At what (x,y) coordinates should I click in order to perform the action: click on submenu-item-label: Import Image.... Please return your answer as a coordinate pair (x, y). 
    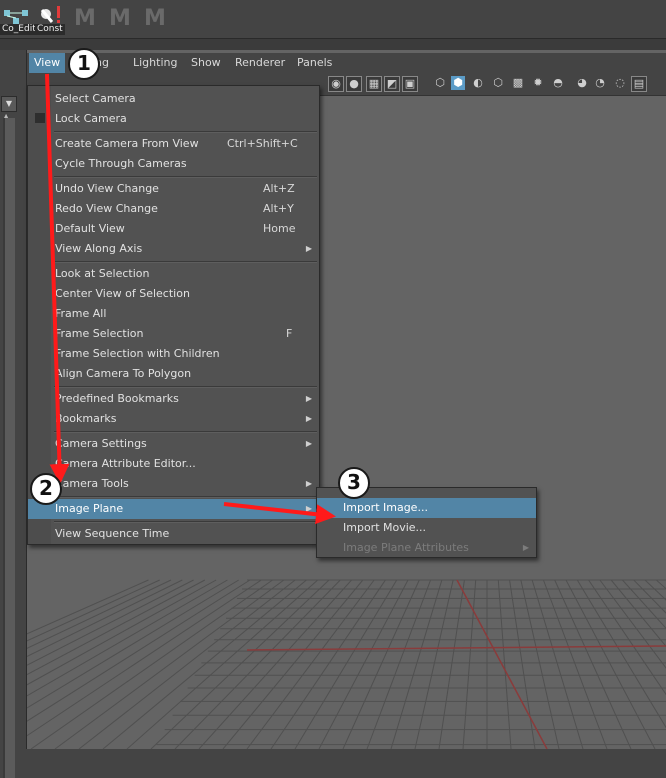
    Looking at the image, I should click on (385, 507).